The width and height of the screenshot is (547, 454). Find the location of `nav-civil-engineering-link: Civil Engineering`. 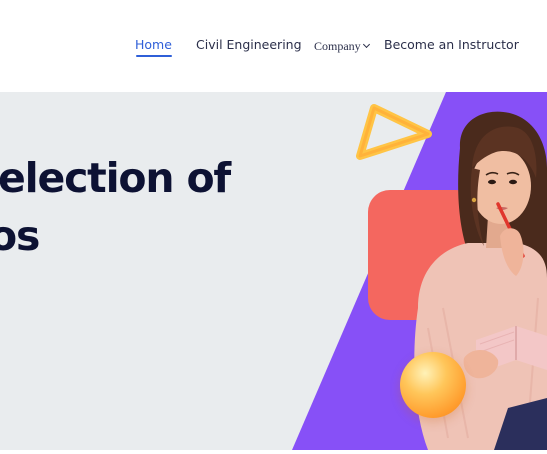

nav-civil-engineering-link: Civil Engineering is located at coordinates (249, 44).